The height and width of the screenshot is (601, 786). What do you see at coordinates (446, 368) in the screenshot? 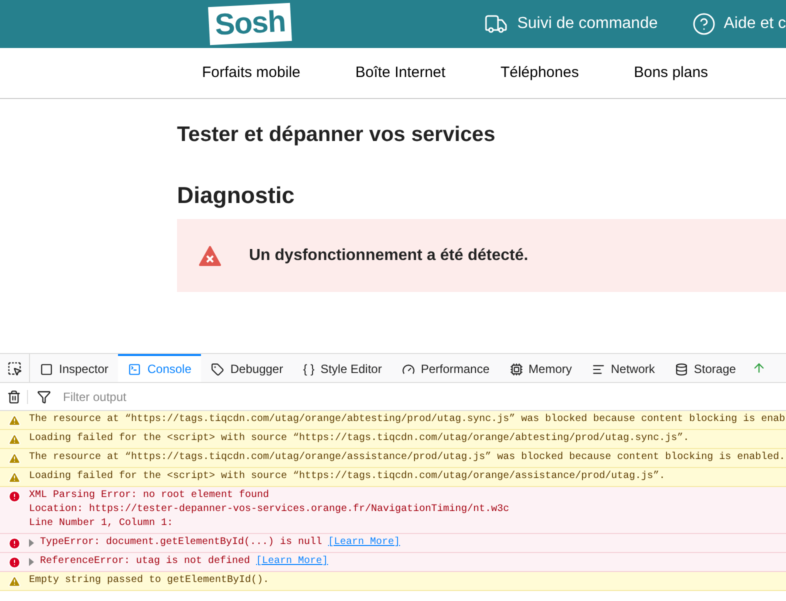
I see `devtools-tab: Performance` at bounding box center [446, 368].